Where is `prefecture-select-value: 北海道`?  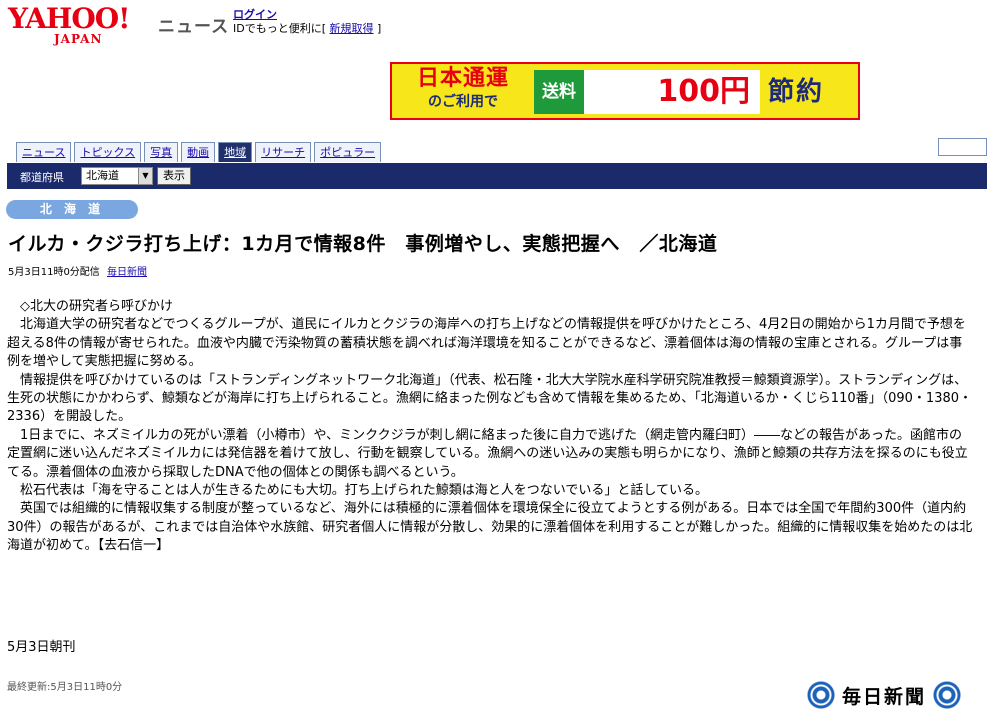
prefecture-select-value: 北海道 is located at coordinates (102, 175).